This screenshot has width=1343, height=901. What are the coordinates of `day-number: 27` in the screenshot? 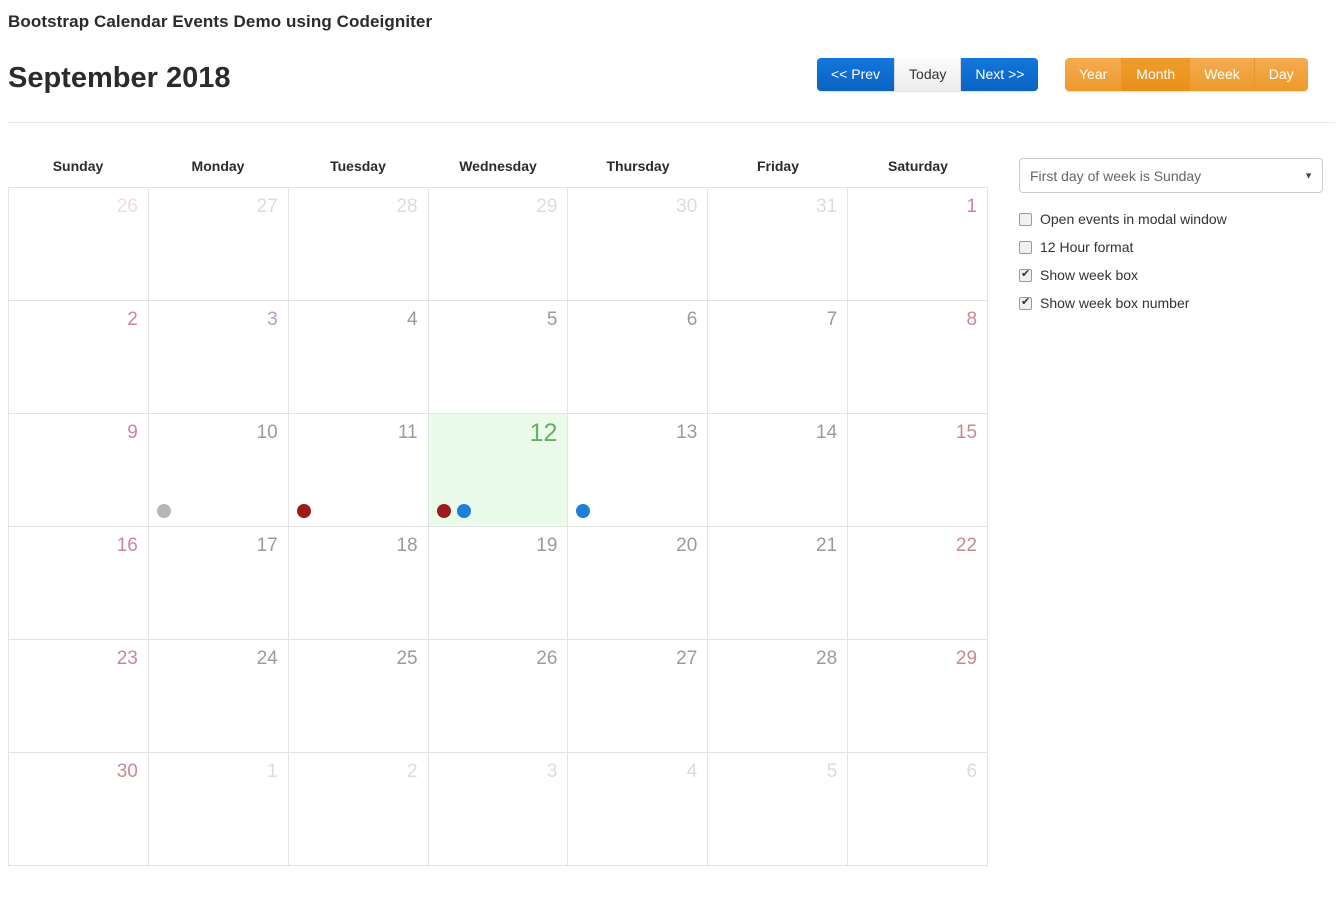 It's located at (267, 207).